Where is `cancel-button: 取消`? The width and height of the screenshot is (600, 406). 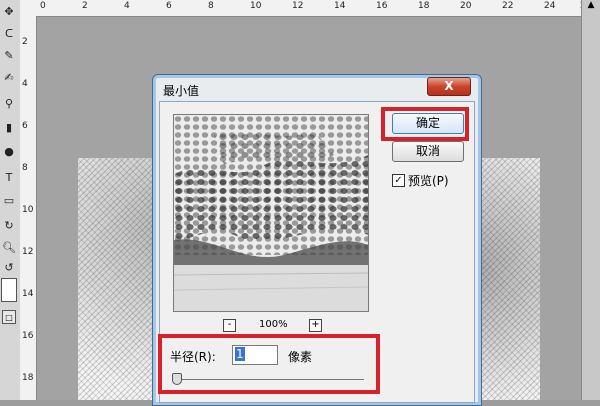 cancel-button: 取消 is located at coordinates (428, 151).